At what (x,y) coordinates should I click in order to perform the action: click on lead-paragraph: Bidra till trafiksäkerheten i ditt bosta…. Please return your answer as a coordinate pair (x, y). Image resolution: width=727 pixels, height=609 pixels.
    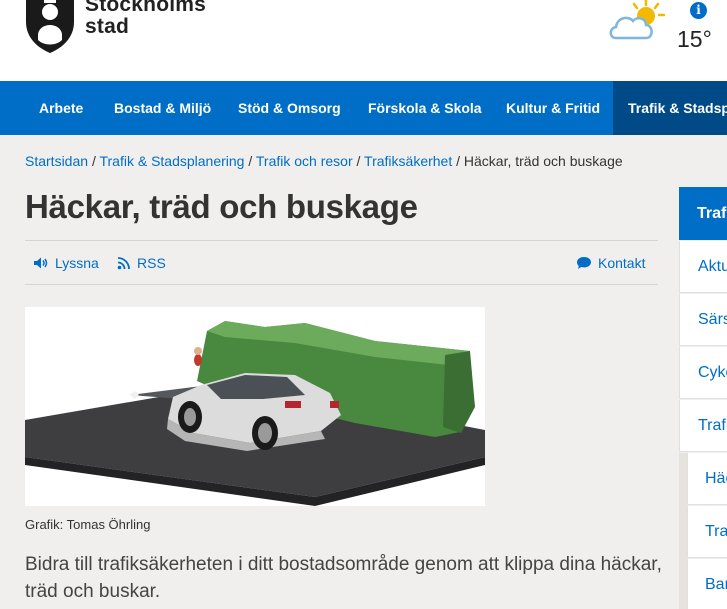
    Looking at the image, I should click on (343, 578).